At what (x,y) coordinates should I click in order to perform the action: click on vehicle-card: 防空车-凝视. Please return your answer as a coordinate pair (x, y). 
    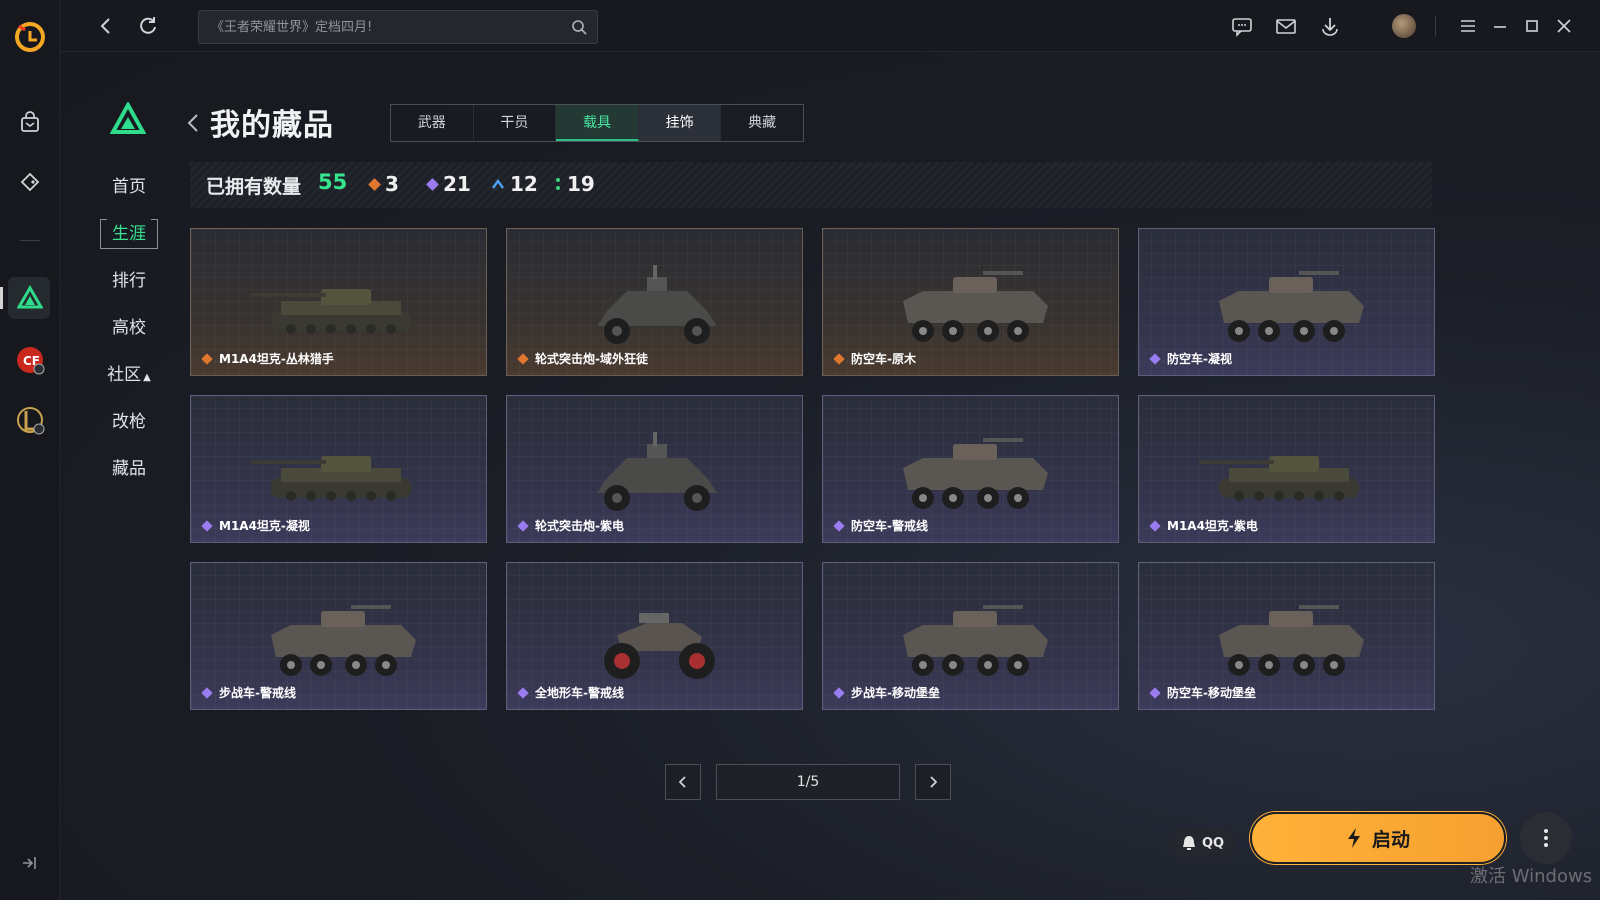
    Looking at the image, I should click on (1286, 302).